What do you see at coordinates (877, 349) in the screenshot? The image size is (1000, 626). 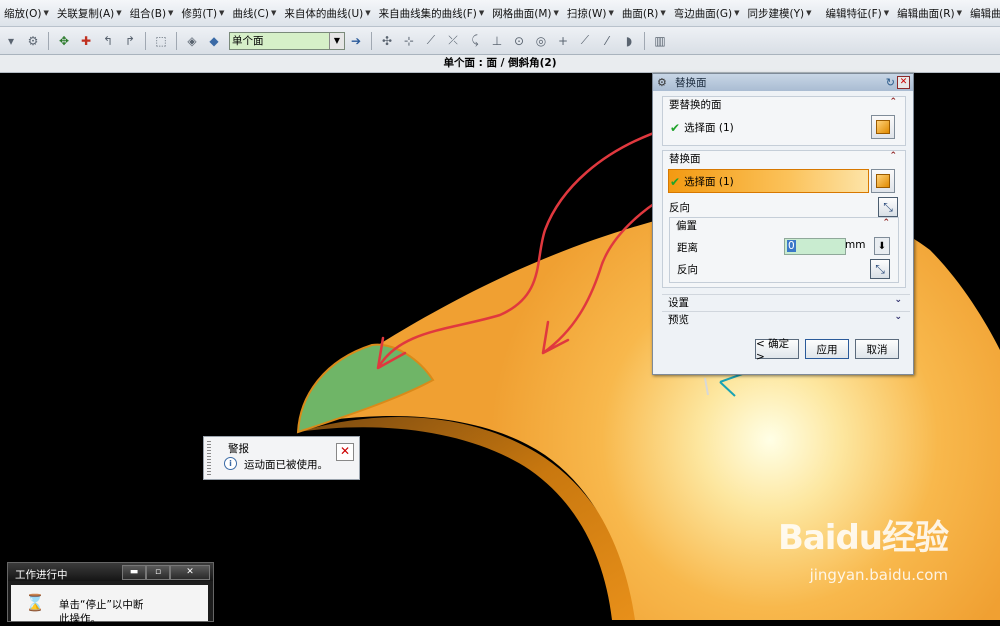 I see `cancel-button: 取消` at bounding box center [877, 349].